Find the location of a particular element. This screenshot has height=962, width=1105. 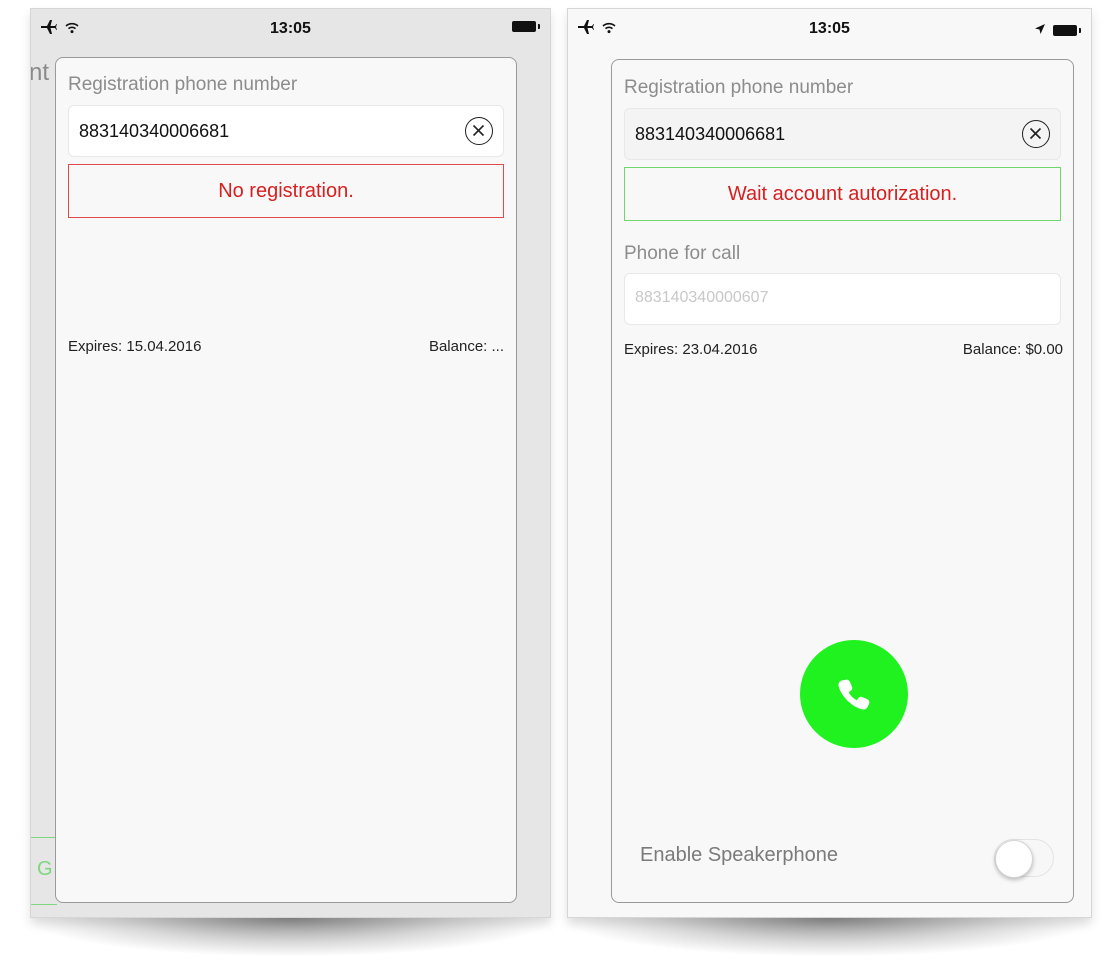

registration-status-message: No registration. is located at coordinates (286, 191).